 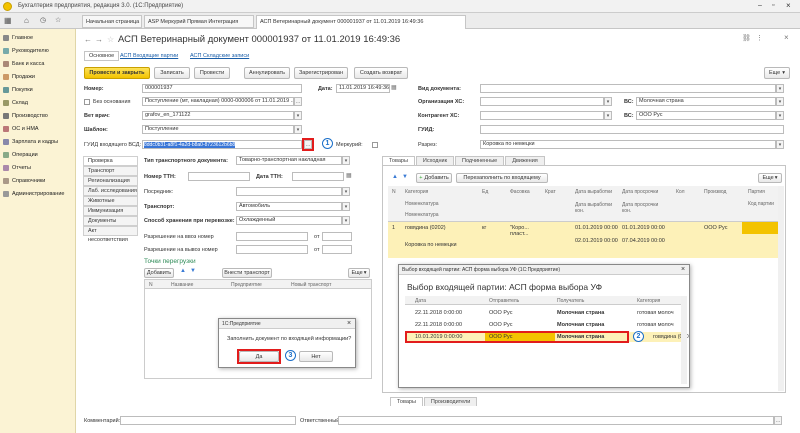 I want to click on goods-add-button: + Добавить, so click(x=434, y=178).